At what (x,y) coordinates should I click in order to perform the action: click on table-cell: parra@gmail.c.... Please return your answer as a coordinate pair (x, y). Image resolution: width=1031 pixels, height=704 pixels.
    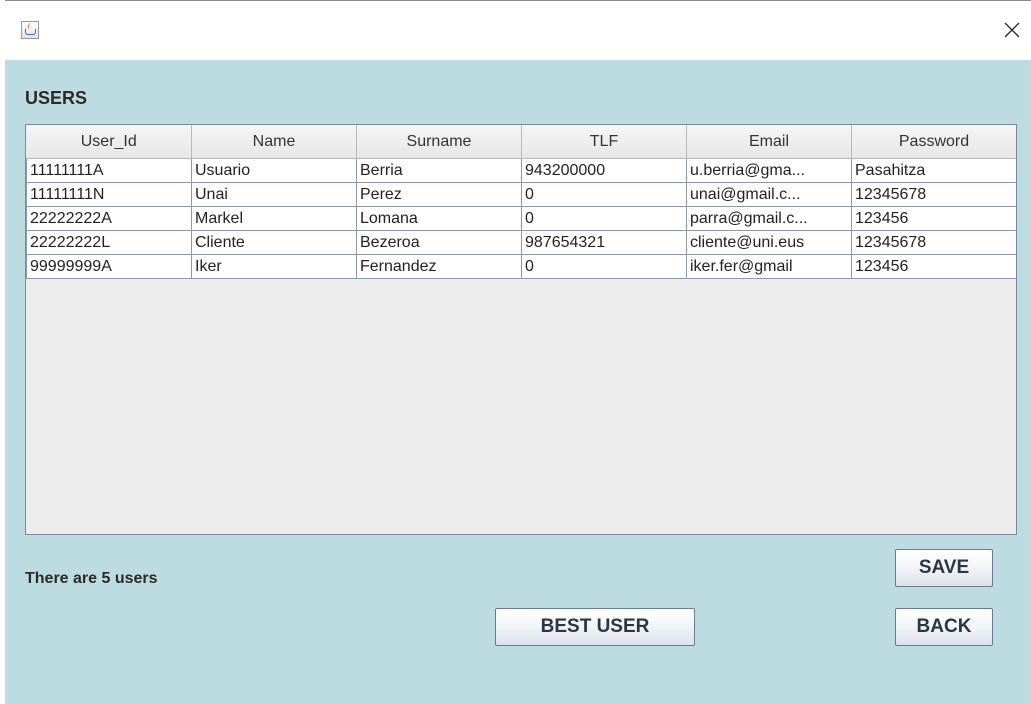
    Looking at the image, I should click on (769, 218).